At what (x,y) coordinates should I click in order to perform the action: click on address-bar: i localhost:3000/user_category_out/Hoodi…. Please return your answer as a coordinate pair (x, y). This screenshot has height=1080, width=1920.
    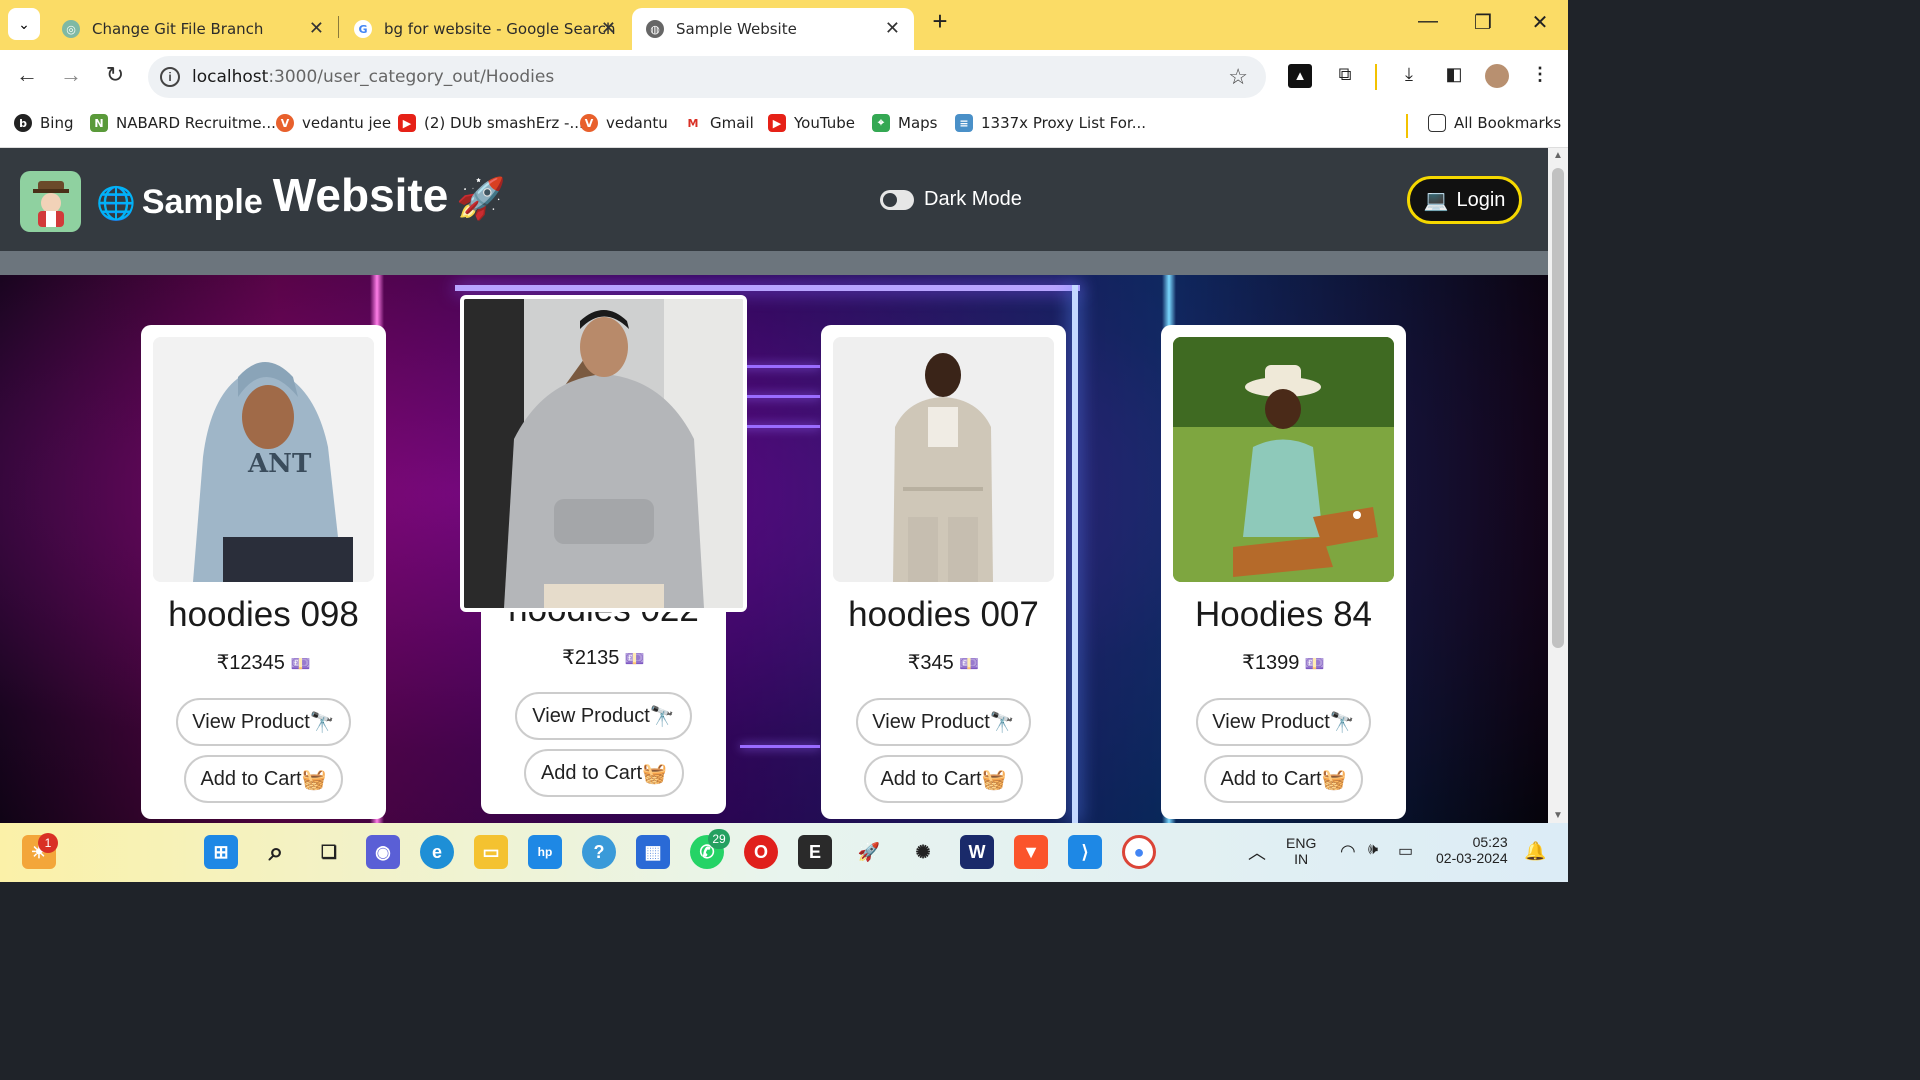
    Looking at the image, I should click on (707, 77).